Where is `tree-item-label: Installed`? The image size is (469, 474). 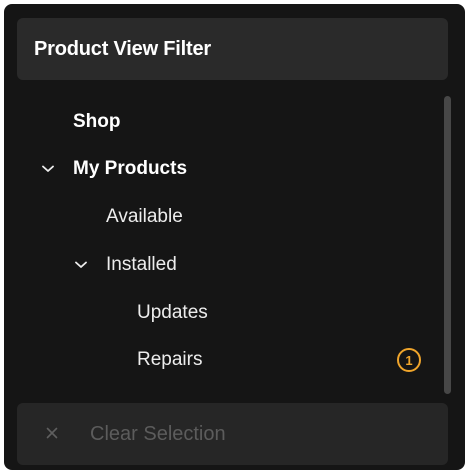 tree-item-label: Installed is located at coordinates (141, 264).